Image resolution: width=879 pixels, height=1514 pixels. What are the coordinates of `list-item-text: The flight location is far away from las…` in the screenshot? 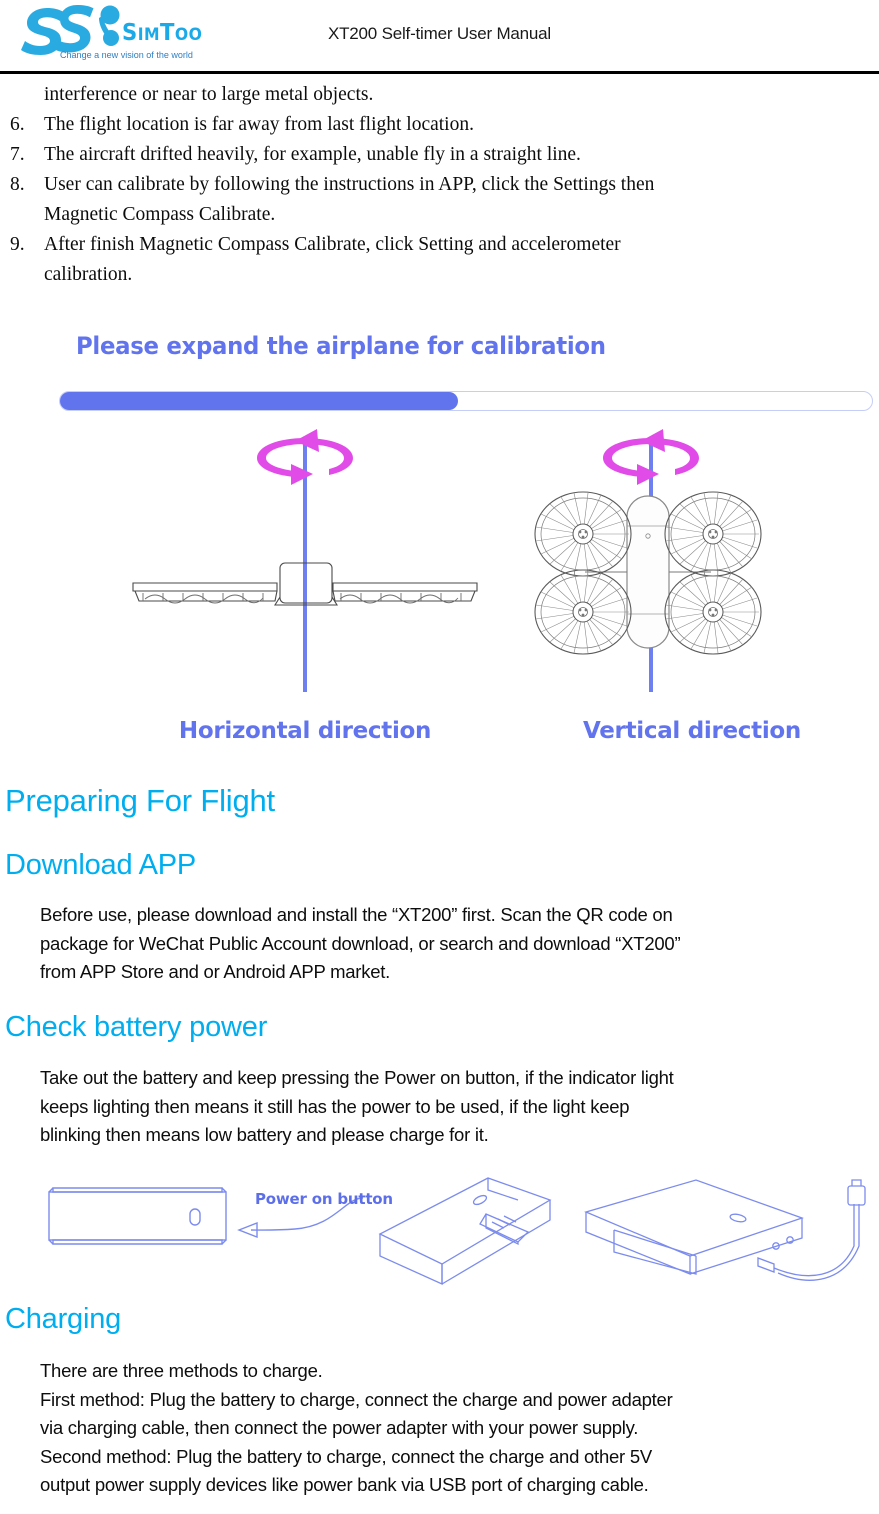 It's located at (461, 125).